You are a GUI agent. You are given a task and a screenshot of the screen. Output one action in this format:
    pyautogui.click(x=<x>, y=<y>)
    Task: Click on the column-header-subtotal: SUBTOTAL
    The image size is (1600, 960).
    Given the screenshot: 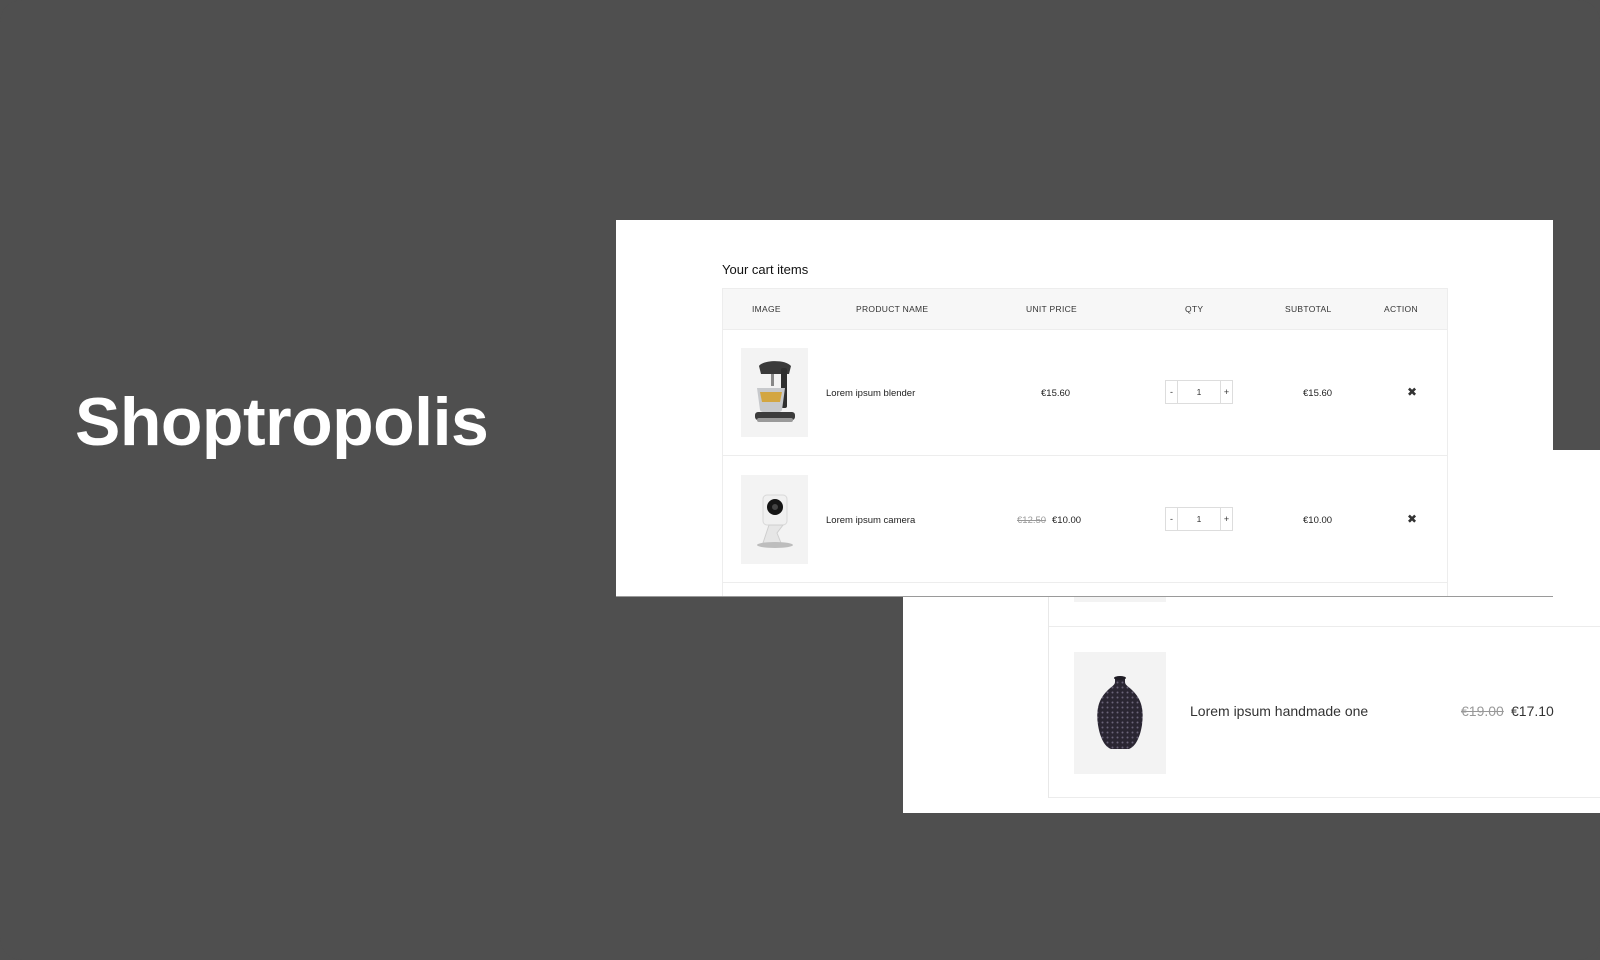 What is the action you would take?
    pyautogui.click(x=1308, y=309)
    